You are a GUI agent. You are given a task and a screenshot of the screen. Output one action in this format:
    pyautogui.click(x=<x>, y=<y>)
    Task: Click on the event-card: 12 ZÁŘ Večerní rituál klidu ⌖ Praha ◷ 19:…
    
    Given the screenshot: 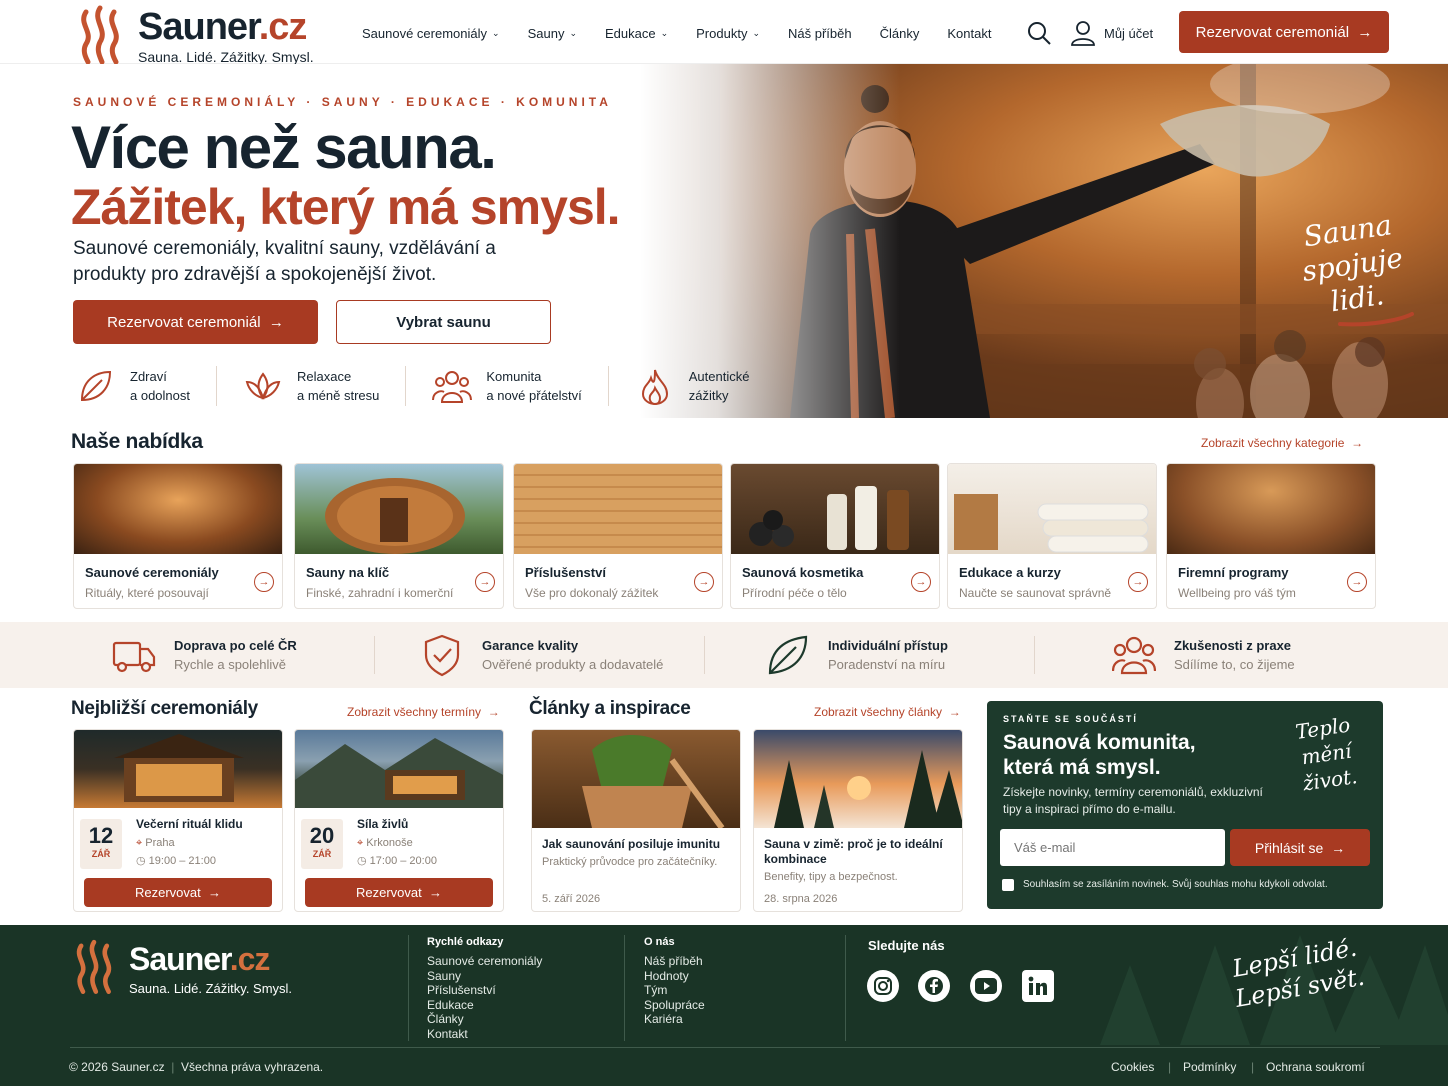 What is the action you would take?
    pyautogui.click(x=178, y=820)
    